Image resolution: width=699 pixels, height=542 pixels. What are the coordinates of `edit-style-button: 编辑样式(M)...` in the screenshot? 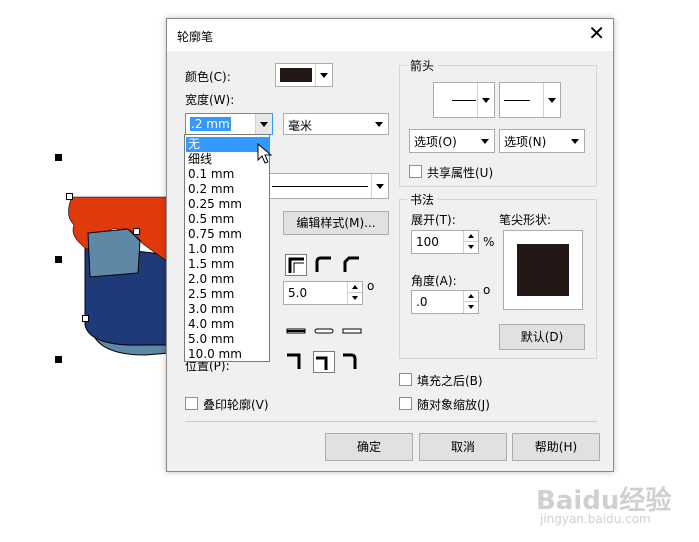 It's located at (336, 223).